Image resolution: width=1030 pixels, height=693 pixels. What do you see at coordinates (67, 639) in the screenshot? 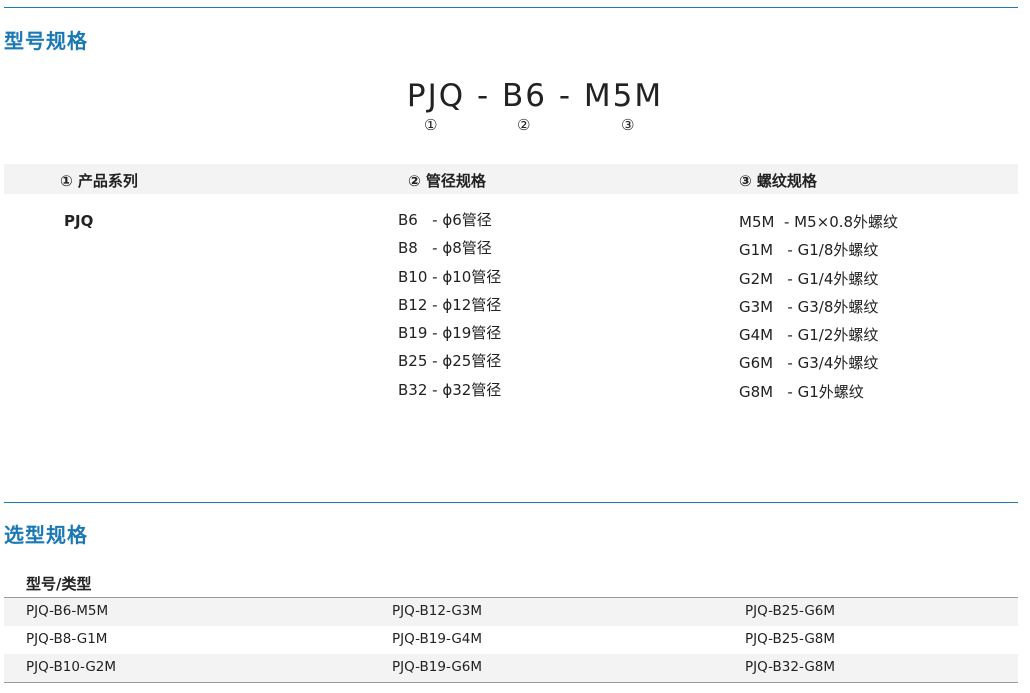
I see `table-cell: PJQ-B8-G1M` at bounding box center [67, 639].